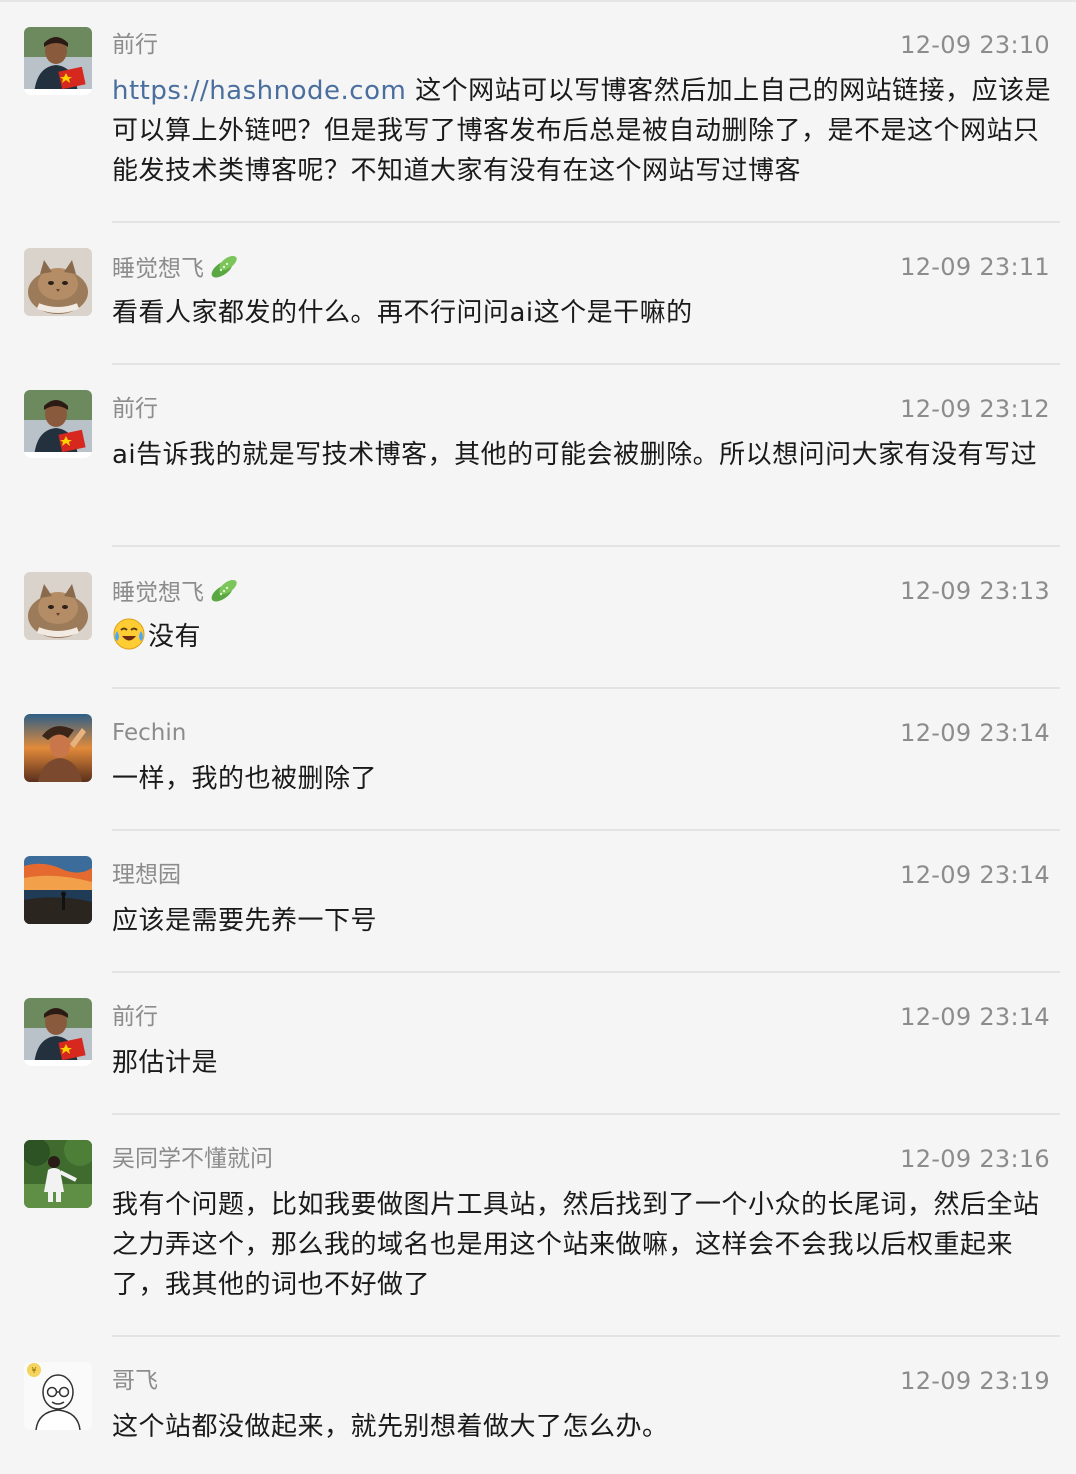  What do you see at coordinates (975, 409) in the screenshot?
I see `message-timestamp: 12-09 23:12` at bounding box center [975, 409].